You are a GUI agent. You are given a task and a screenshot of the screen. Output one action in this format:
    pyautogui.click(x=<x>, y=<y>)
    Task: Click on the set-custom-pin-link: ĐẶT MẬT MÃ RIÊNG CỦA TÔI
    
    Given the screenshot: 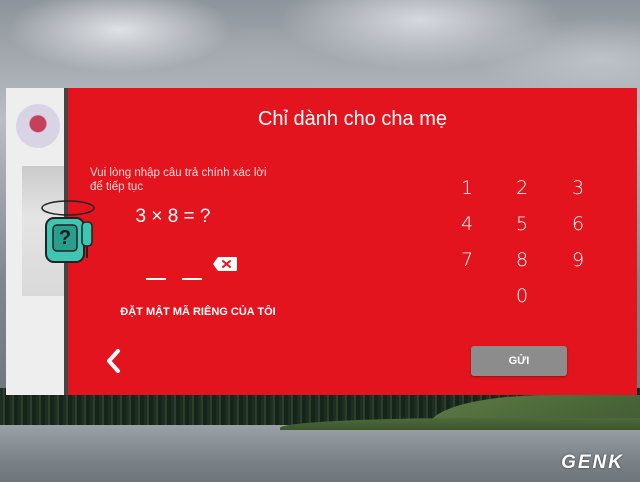 What is the action you would take?
    pyautogui.click(x=198, y=312)
    